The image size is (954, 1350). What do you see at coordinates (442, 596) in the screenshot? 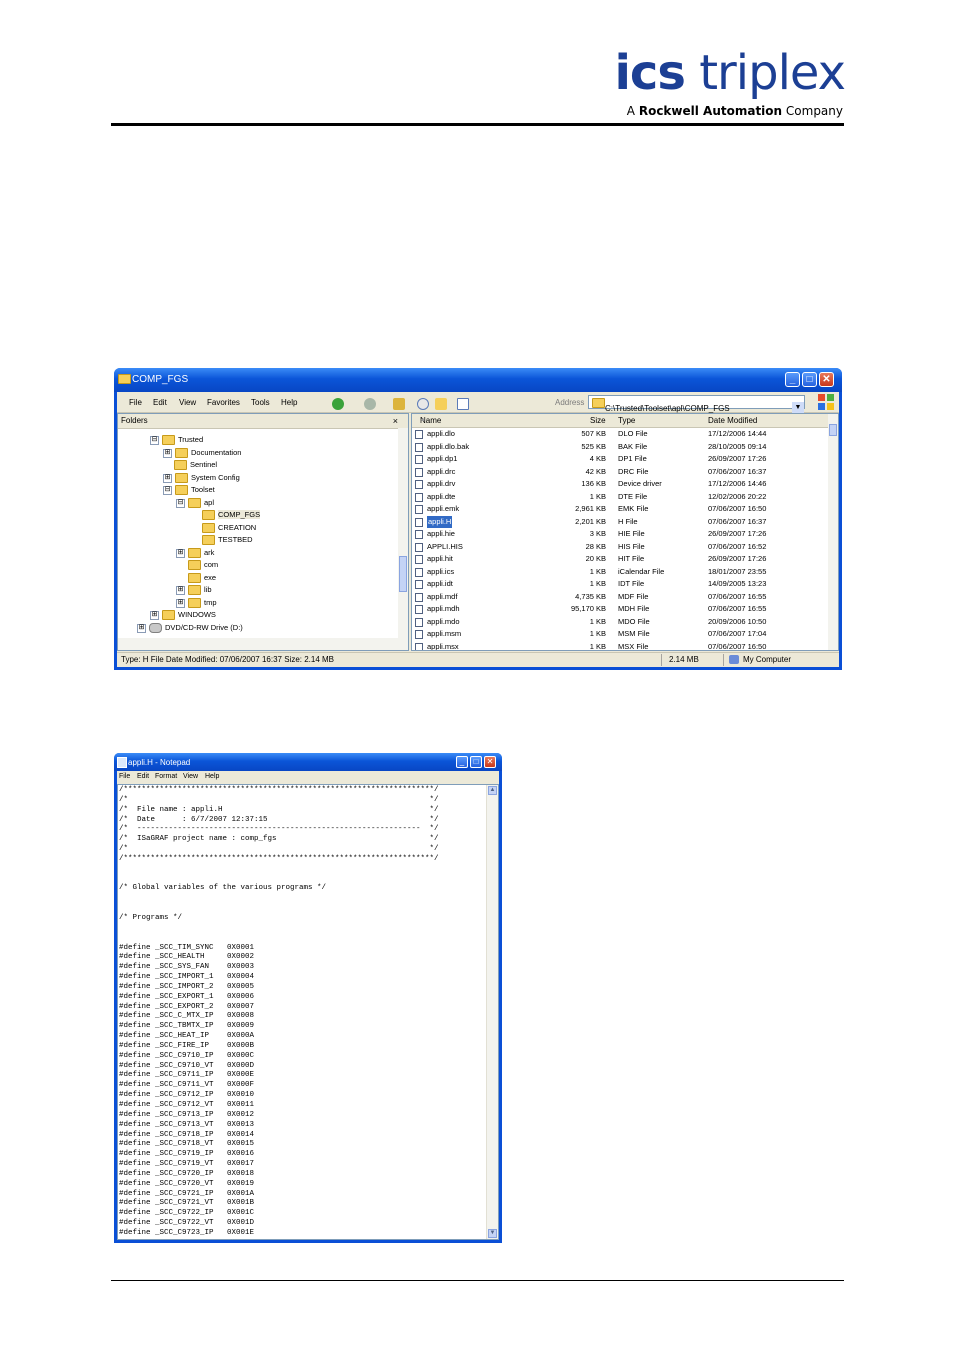
I see `file-name: appli.mdf` at bounding box center [442, 596].